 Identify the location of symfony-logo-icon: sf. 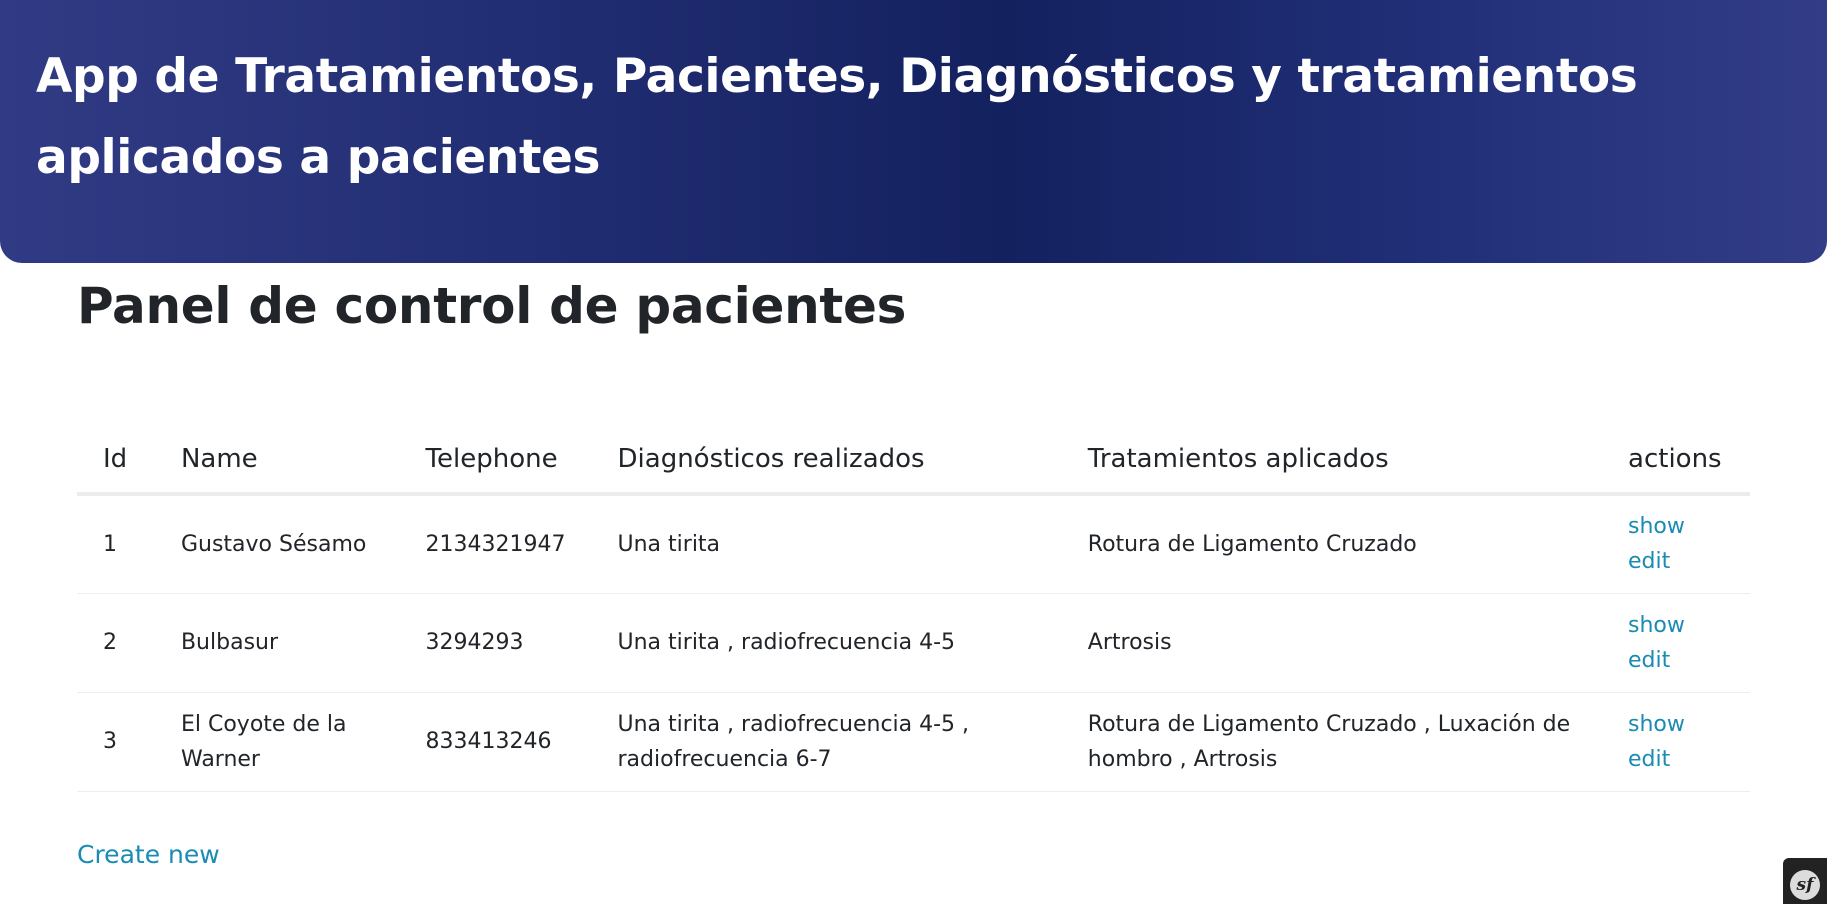
(1805, 885).